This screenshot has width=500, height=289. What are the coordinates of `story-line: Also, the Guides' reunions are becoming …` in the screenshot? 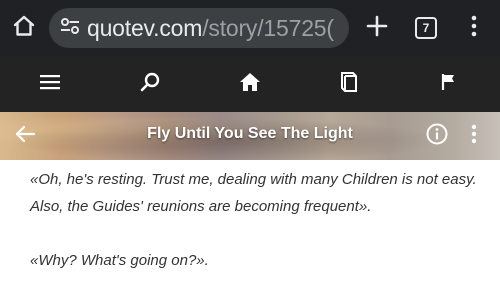 It's located at (201, 206).